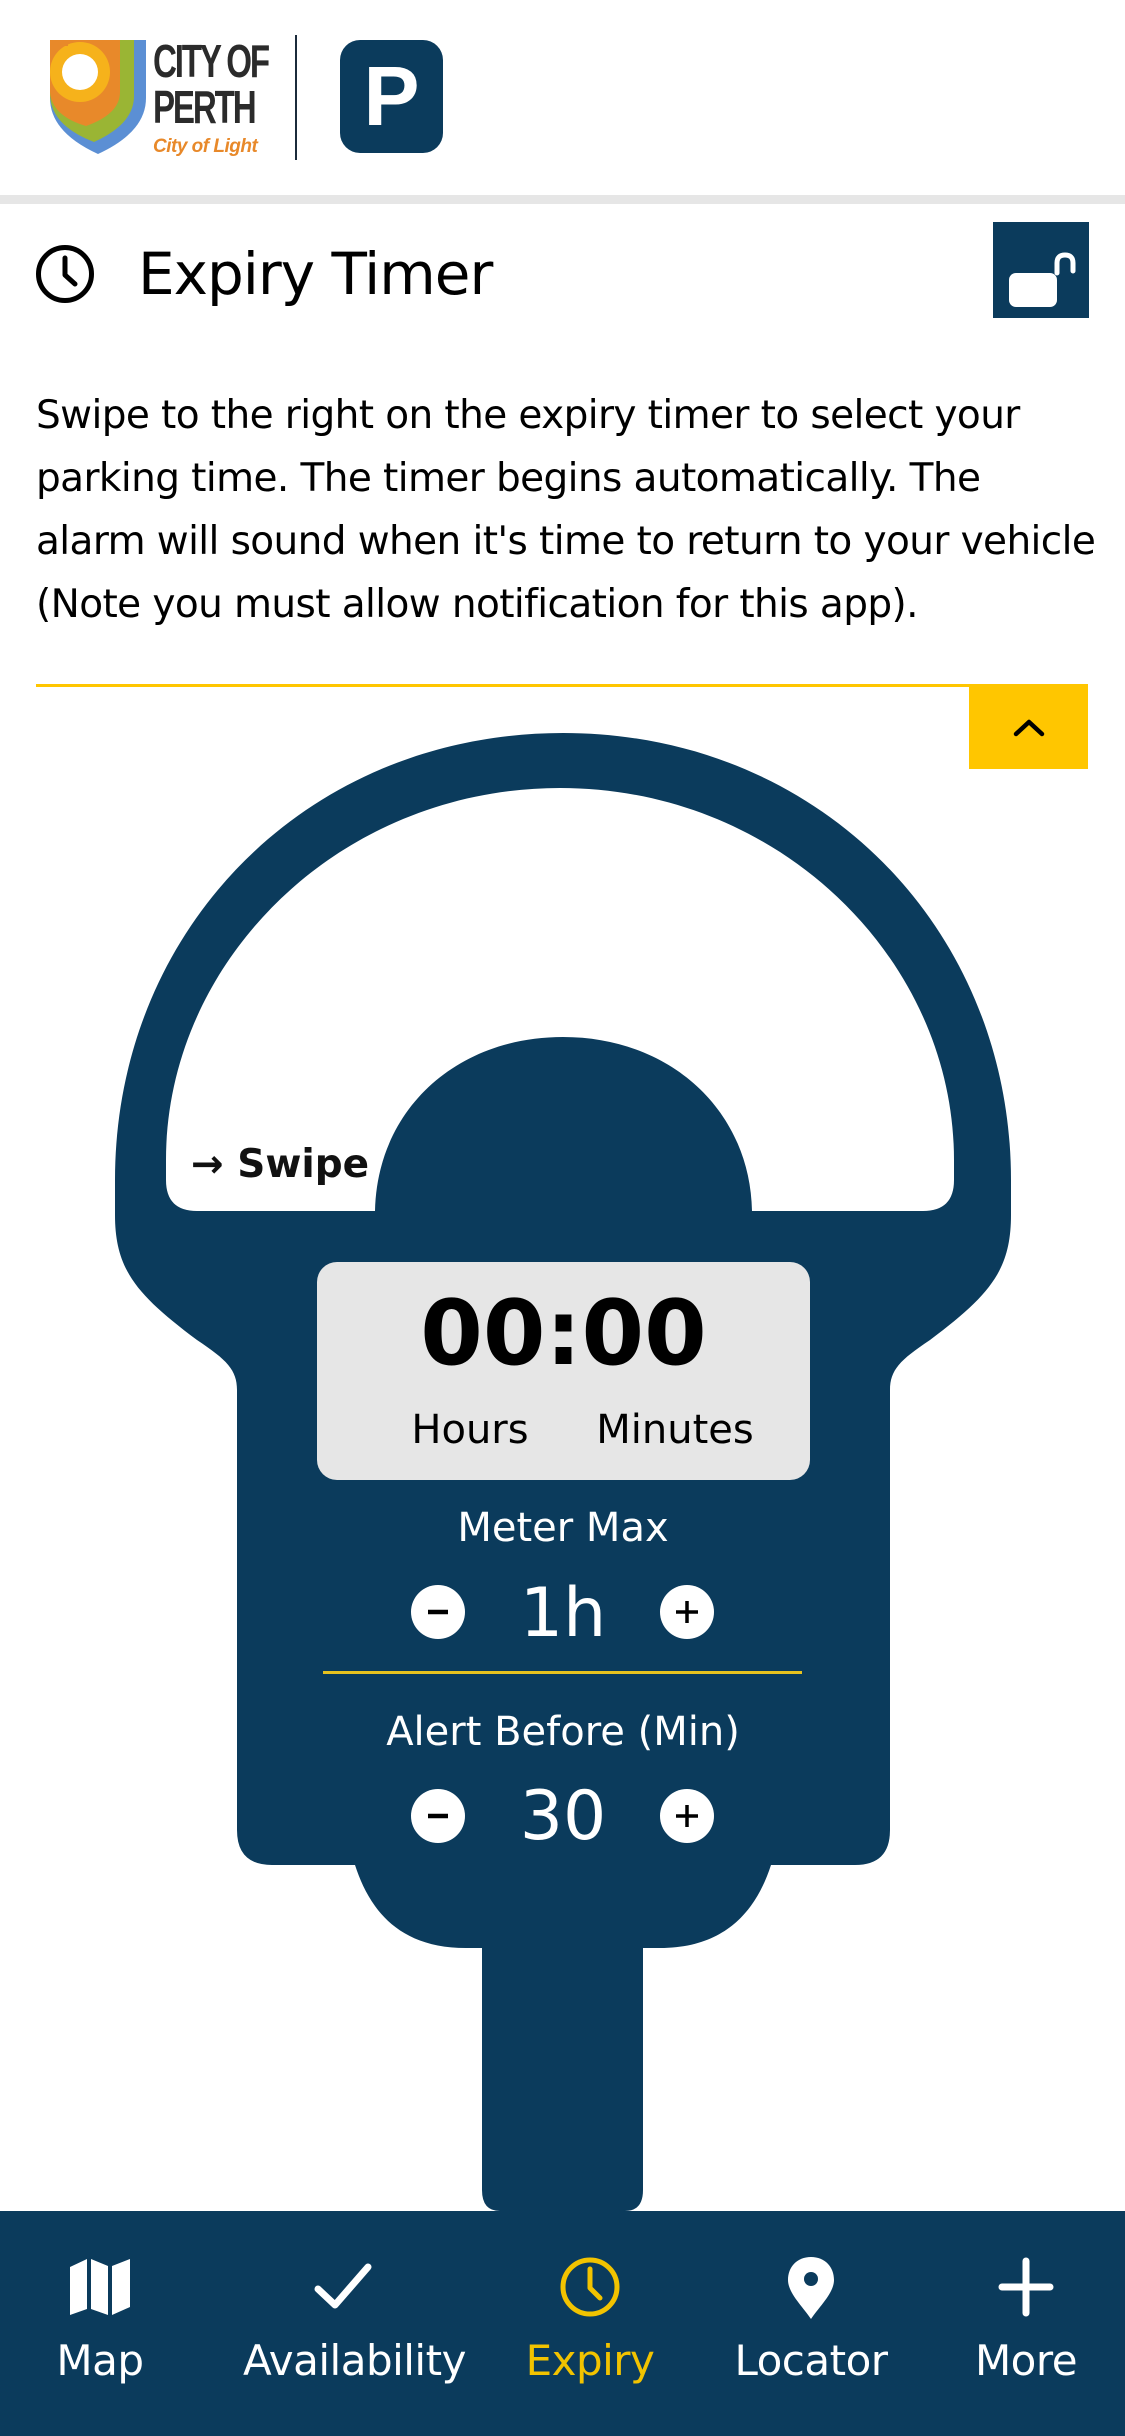 The image size is (1125, 2436). Describe the element at coordinates (205, 146) in the screenshot. I see `org-tagline: City of Light` at that location.